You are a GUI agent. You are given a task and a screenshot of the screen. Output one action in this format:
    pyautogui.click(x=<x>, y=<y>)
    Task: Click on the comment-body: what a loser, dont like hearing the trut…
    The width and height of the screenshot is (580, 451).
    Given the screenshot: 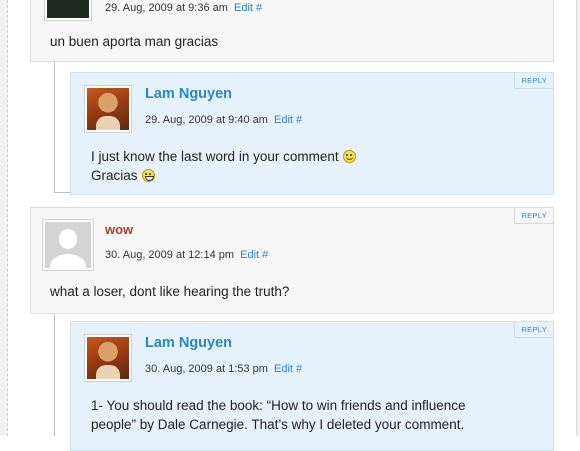 What is the action you would take?
    pyautogui.click(x=170, y=291)
    